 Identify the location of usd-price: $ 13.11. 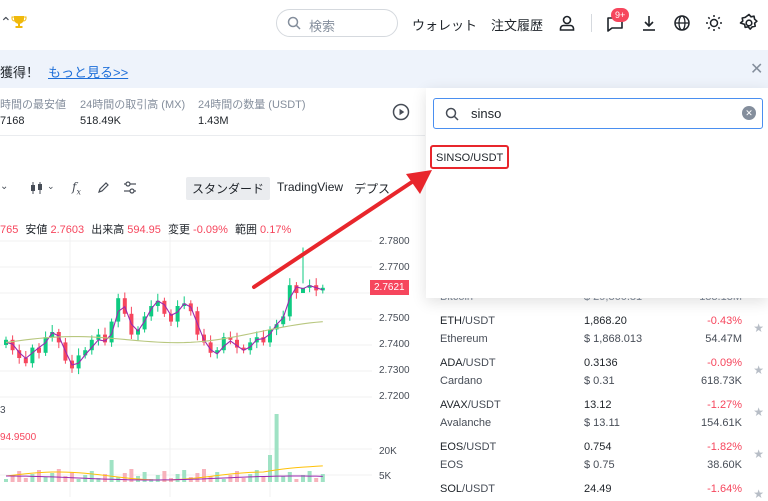
(602, 423).